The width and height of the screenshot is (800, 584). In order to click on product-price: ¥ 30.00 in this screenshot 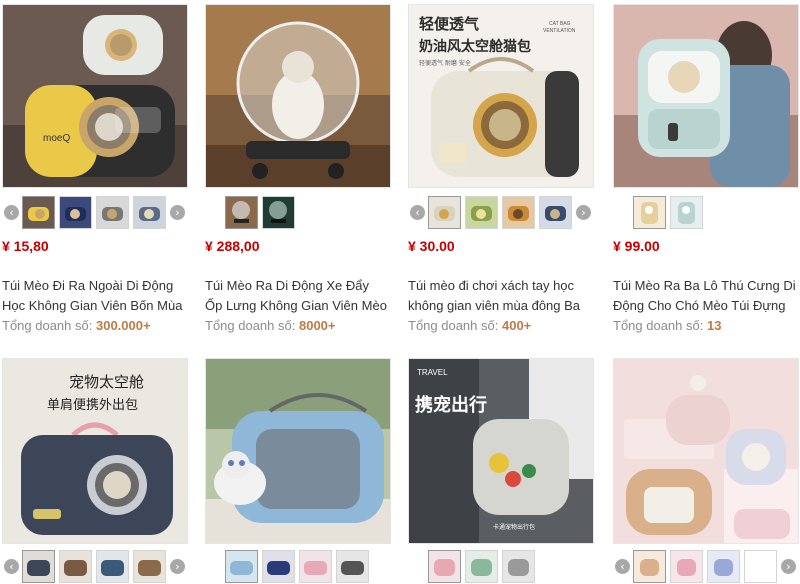, I will do `click(431, 246)`.